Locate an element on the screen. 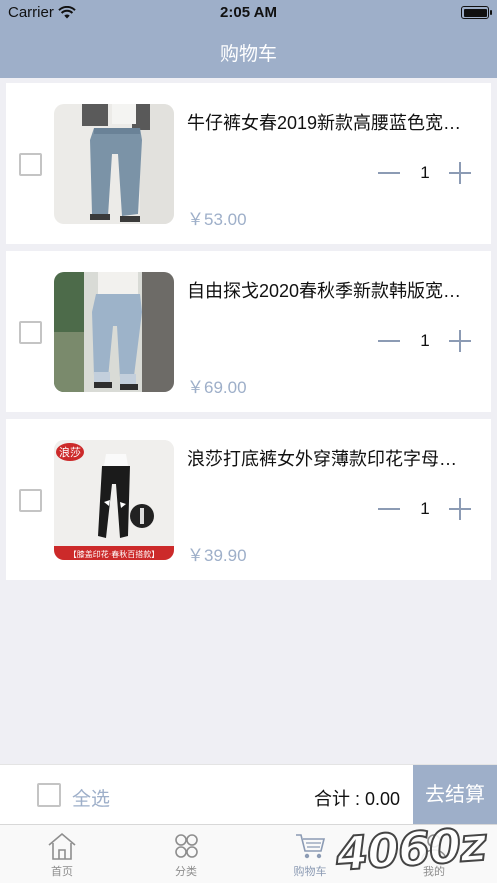 The image size is (497, 883). tab-category: 分类 is located at coordinates (186, 854).